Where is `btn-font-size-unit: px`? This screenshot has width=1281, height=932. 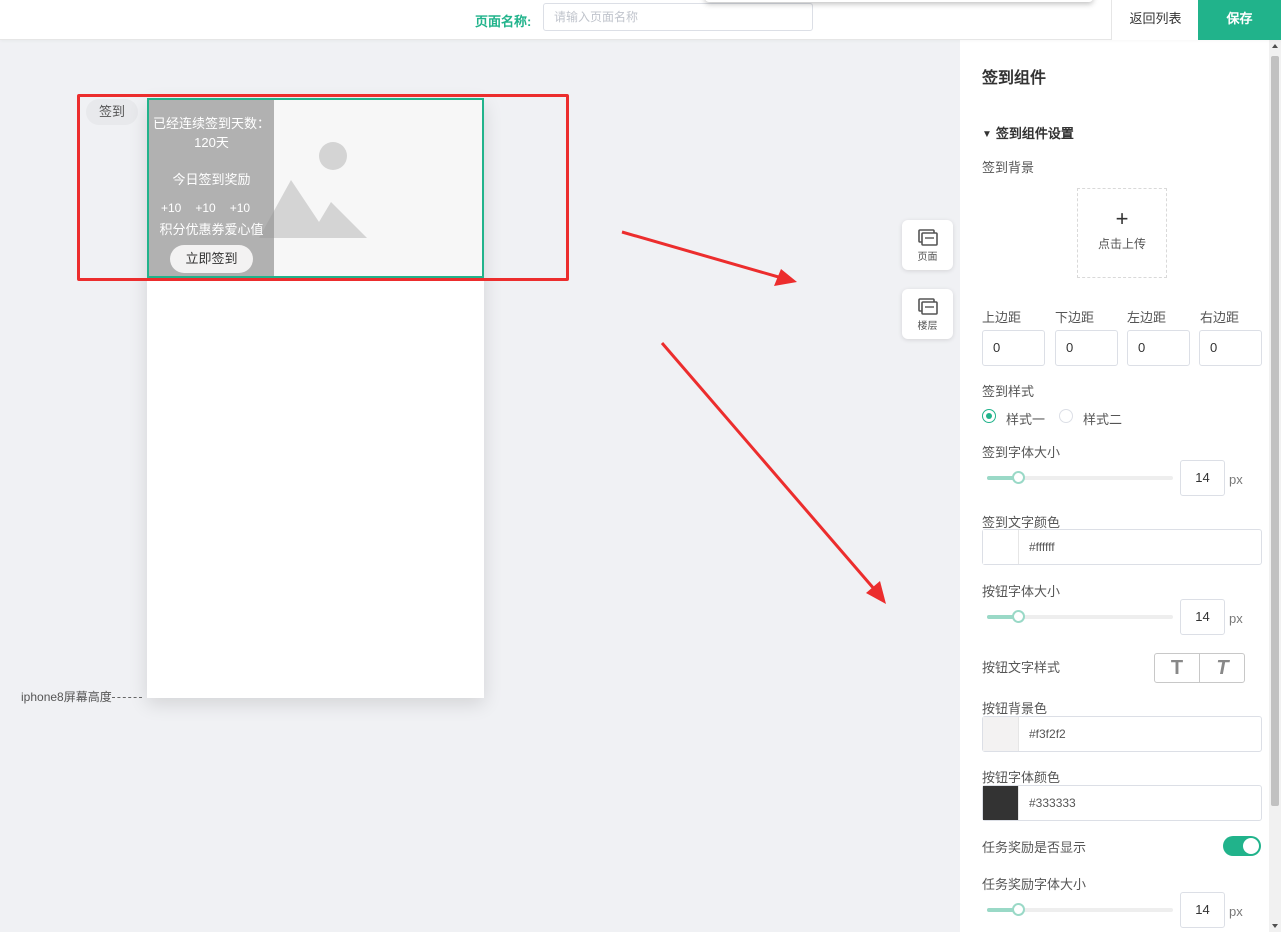
btn-font-size-unit: px is located at coordinates (1236, 618).